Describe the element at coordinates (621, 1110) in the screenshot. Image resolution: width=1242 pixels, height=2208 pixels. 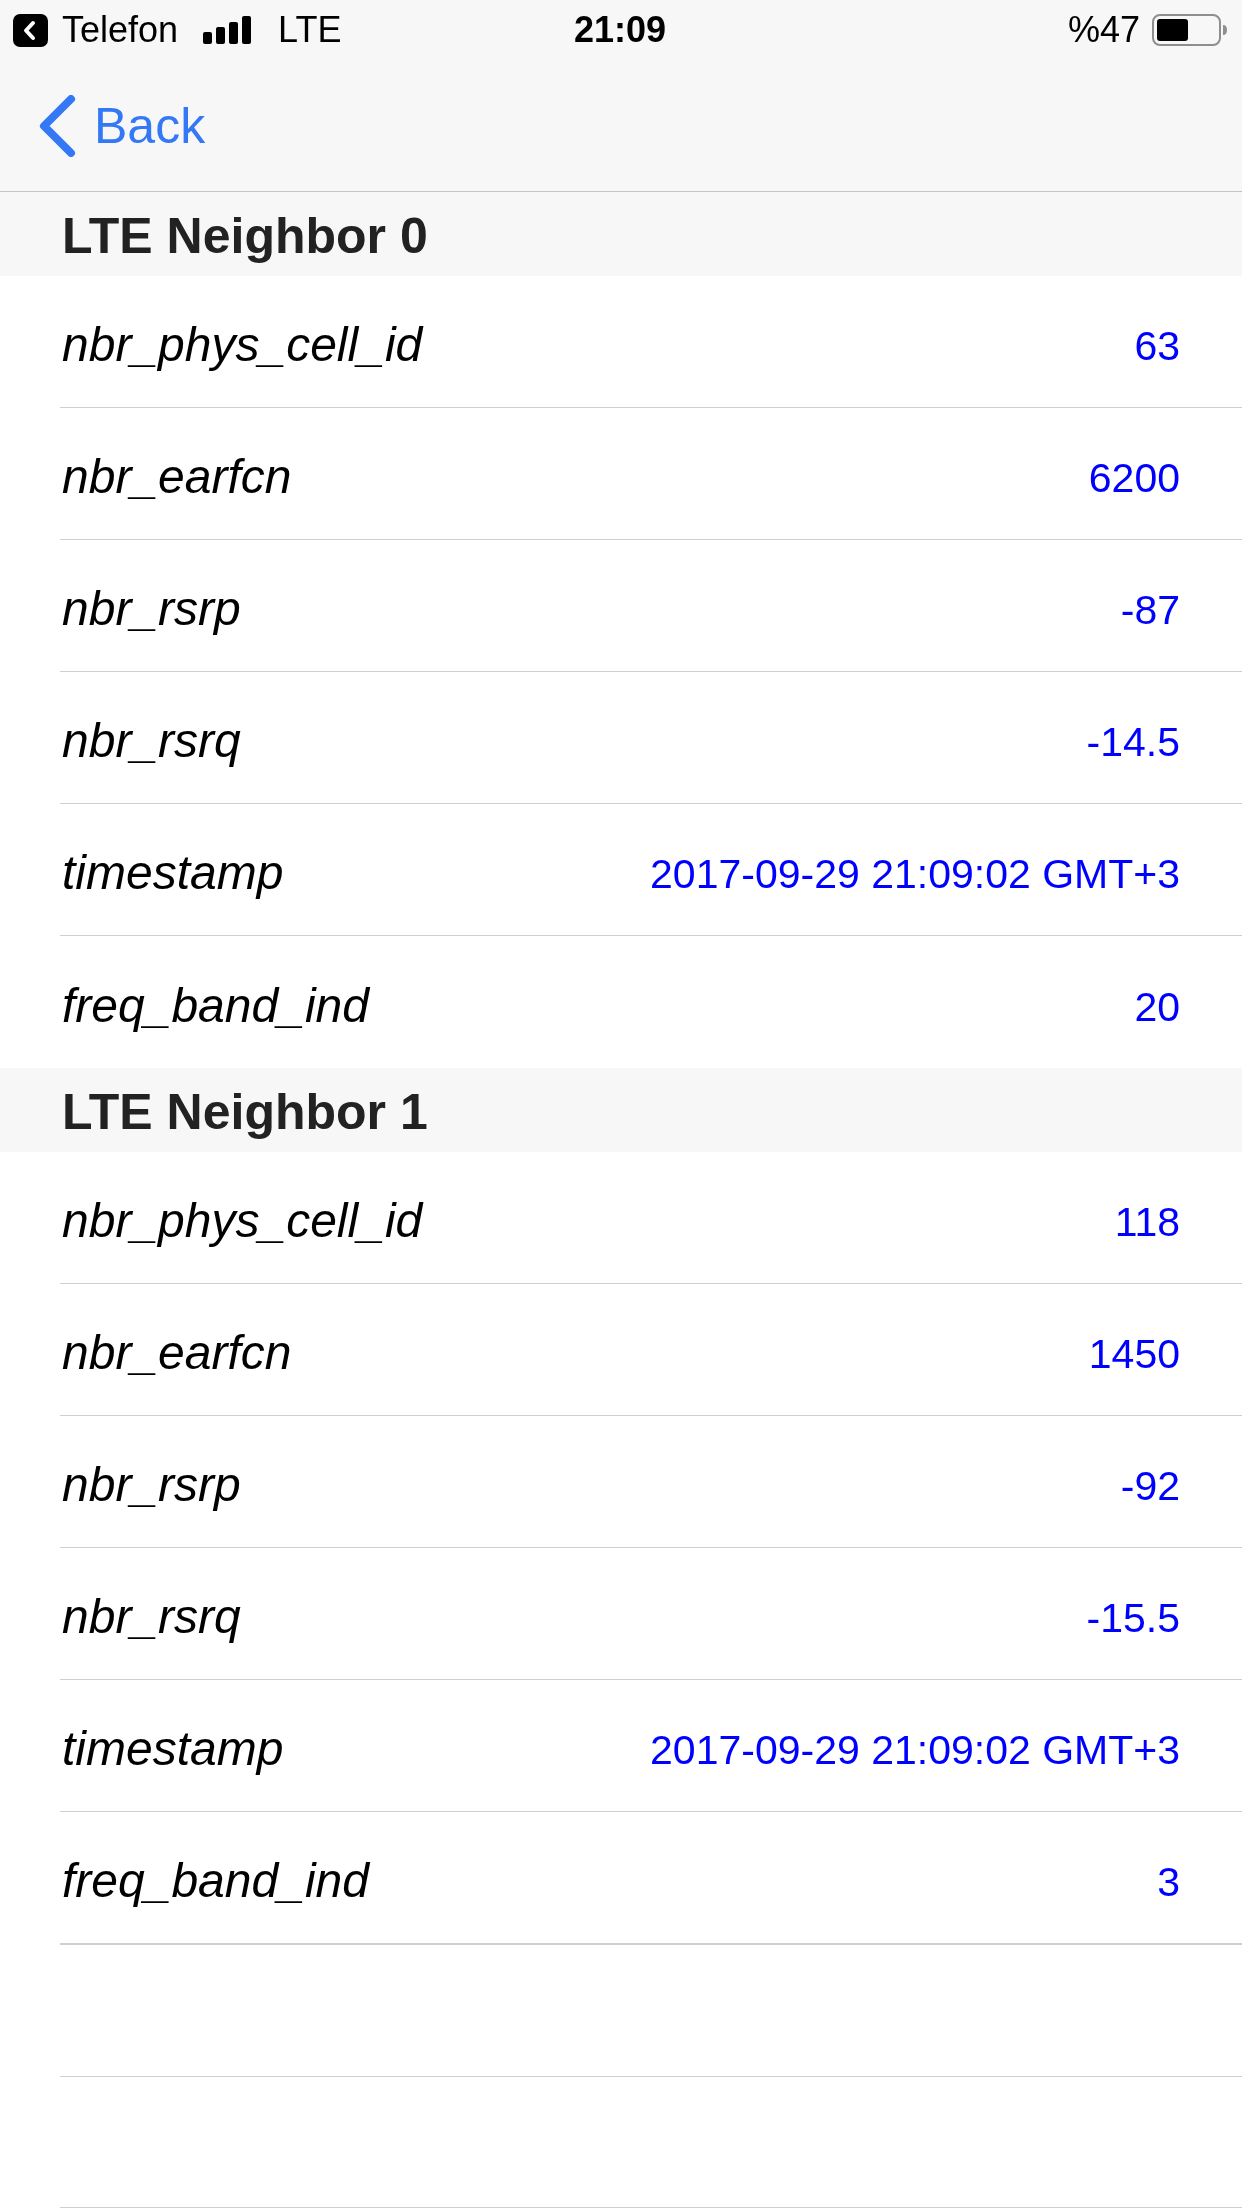
I see `section-header: LTE Neighbor 1` at that location.